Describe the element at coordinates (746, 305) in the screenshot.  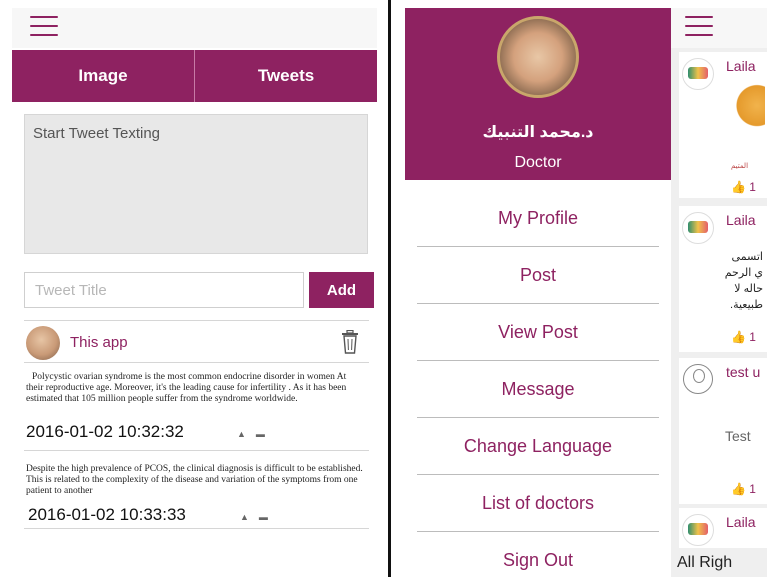
I see `card-text-line: طبيعية.` at that location.